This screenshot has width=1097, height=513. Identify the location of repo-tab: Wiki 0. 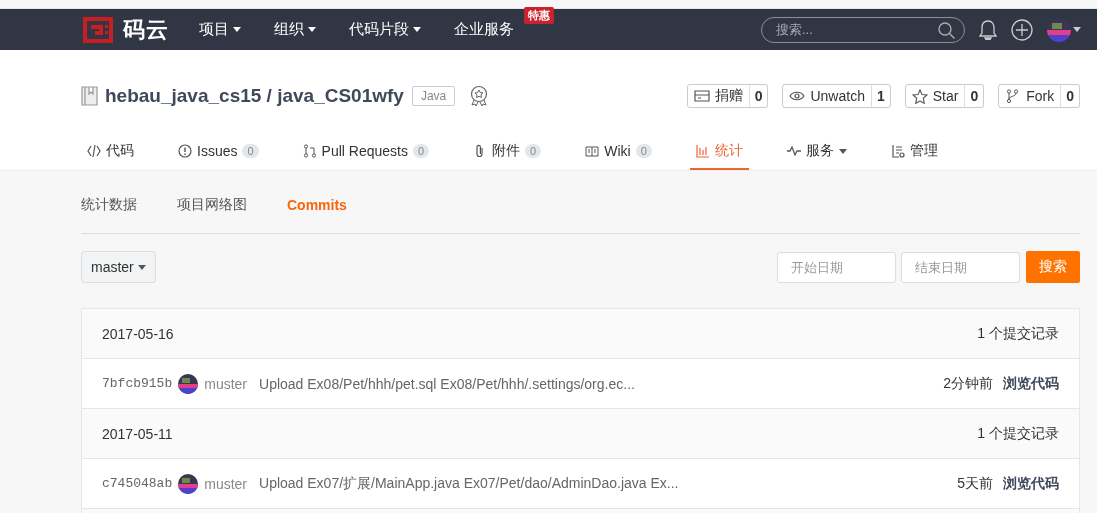
(618, 152).